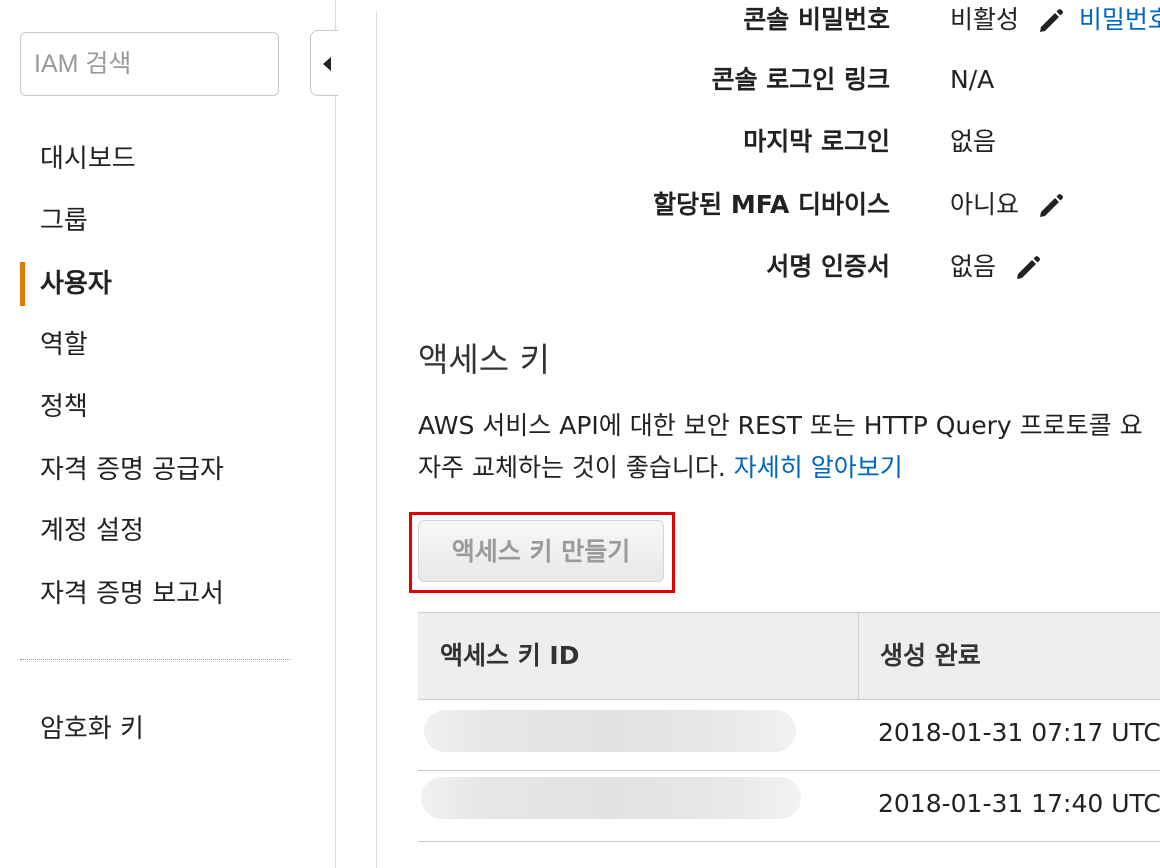 This screenshot has height=868, width=1160. I want to click on iam-search-input, so click(149, 64).